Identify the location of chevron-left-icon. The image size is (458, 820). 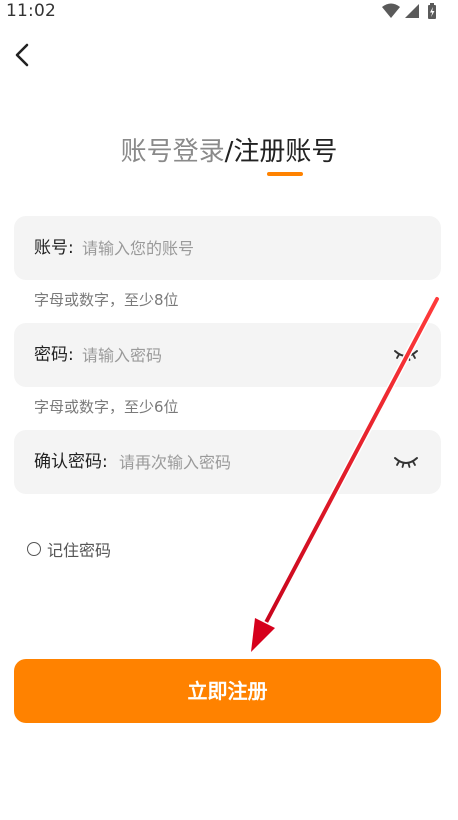
(22, 55).